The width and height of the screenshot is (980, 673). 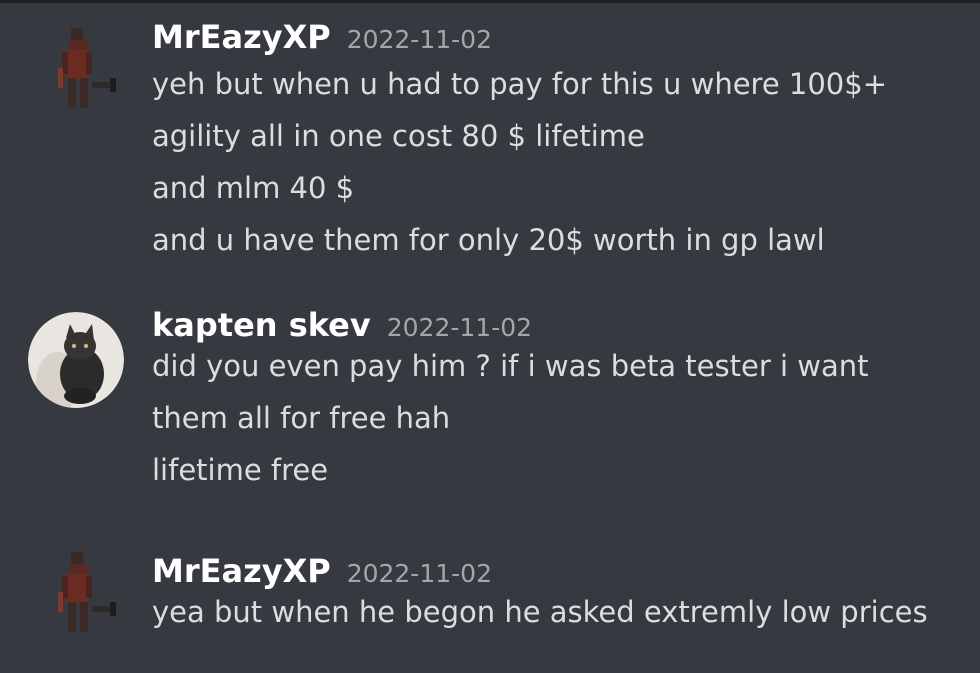 I want to click on message-header: MrEazyXP 2022-11-02, so click(x=322, y=38).